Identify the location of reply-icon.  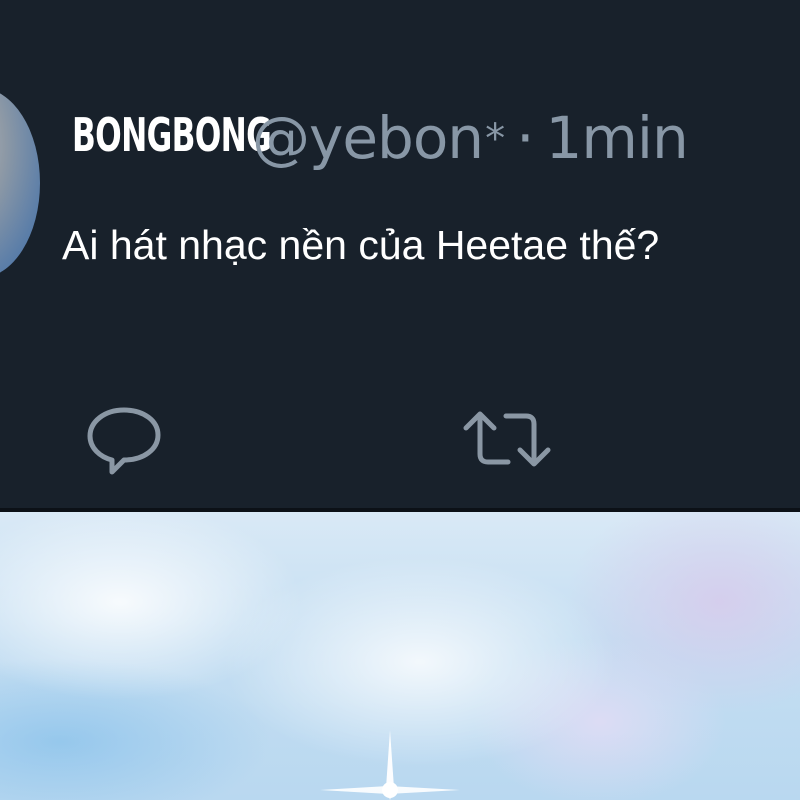
(124, 441).